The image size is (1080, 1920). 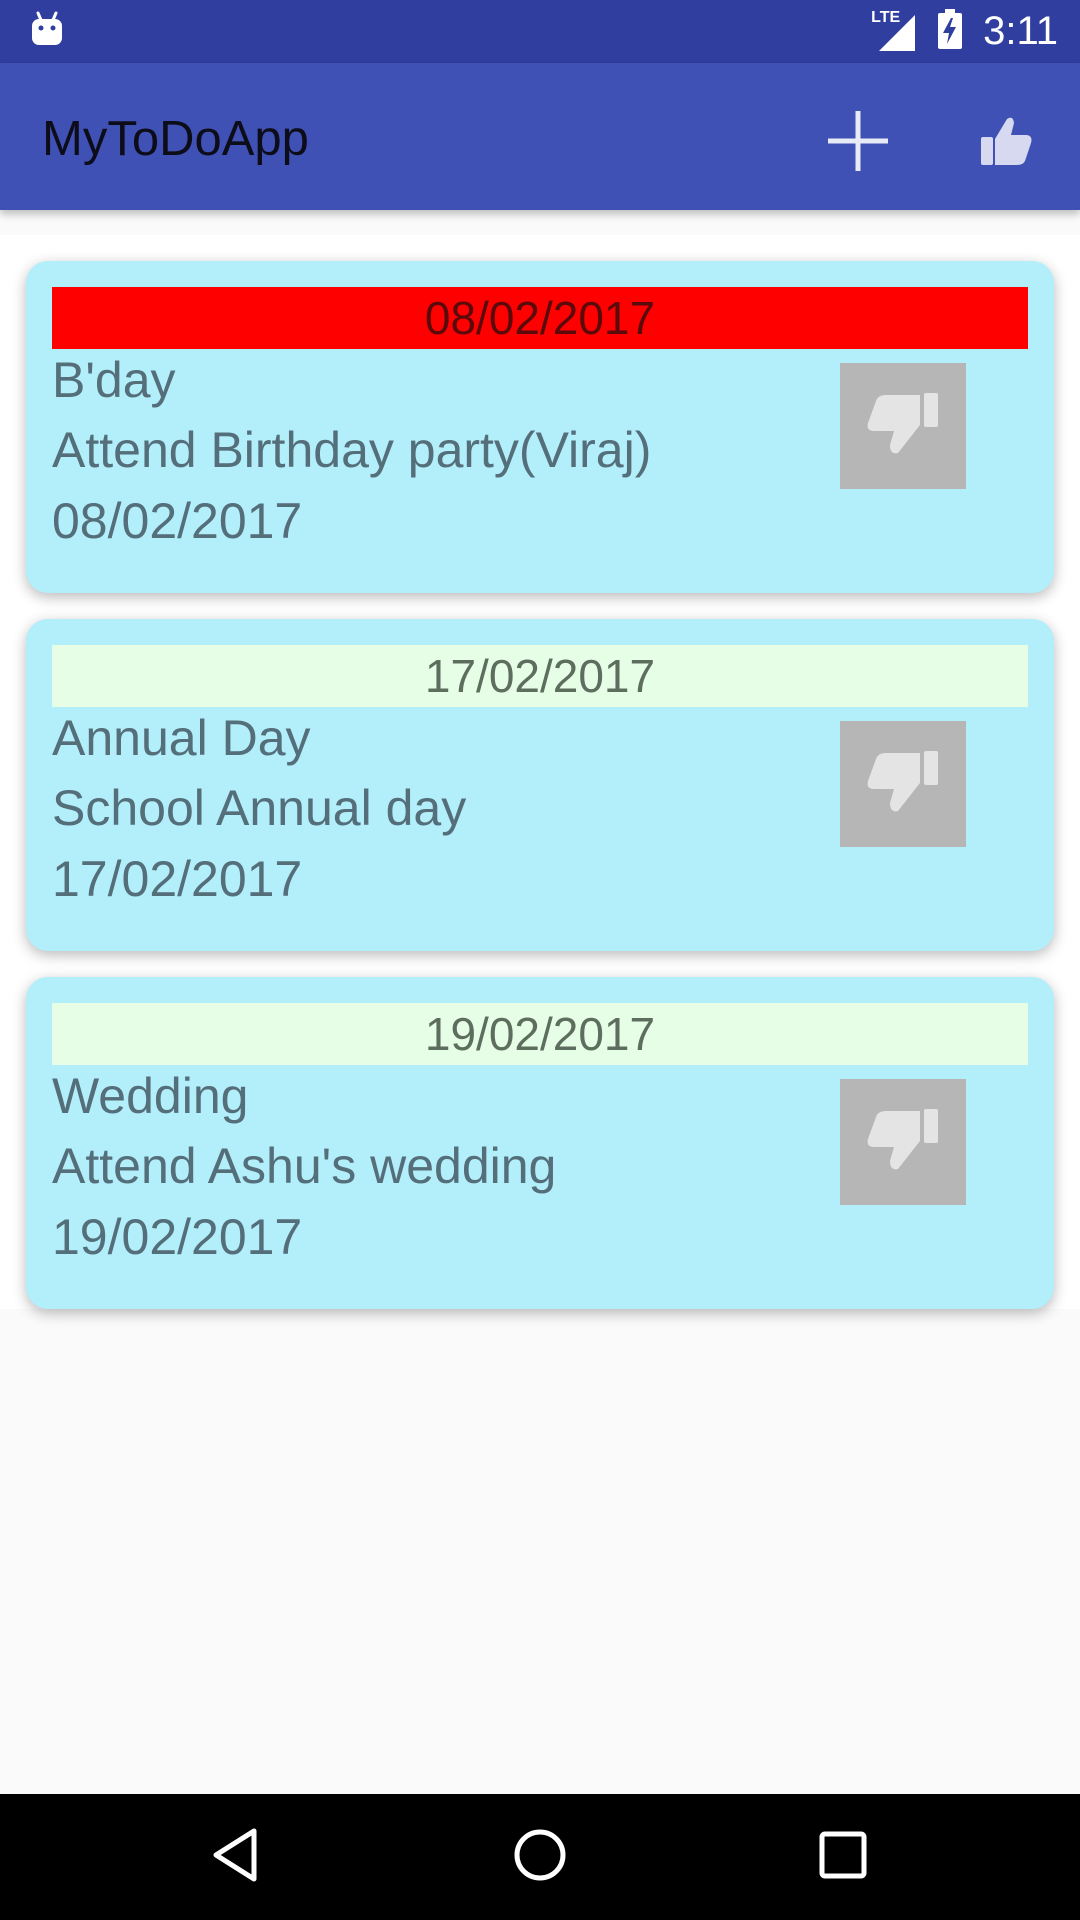 I want to click on like-button, so click(x=1006, y=143).